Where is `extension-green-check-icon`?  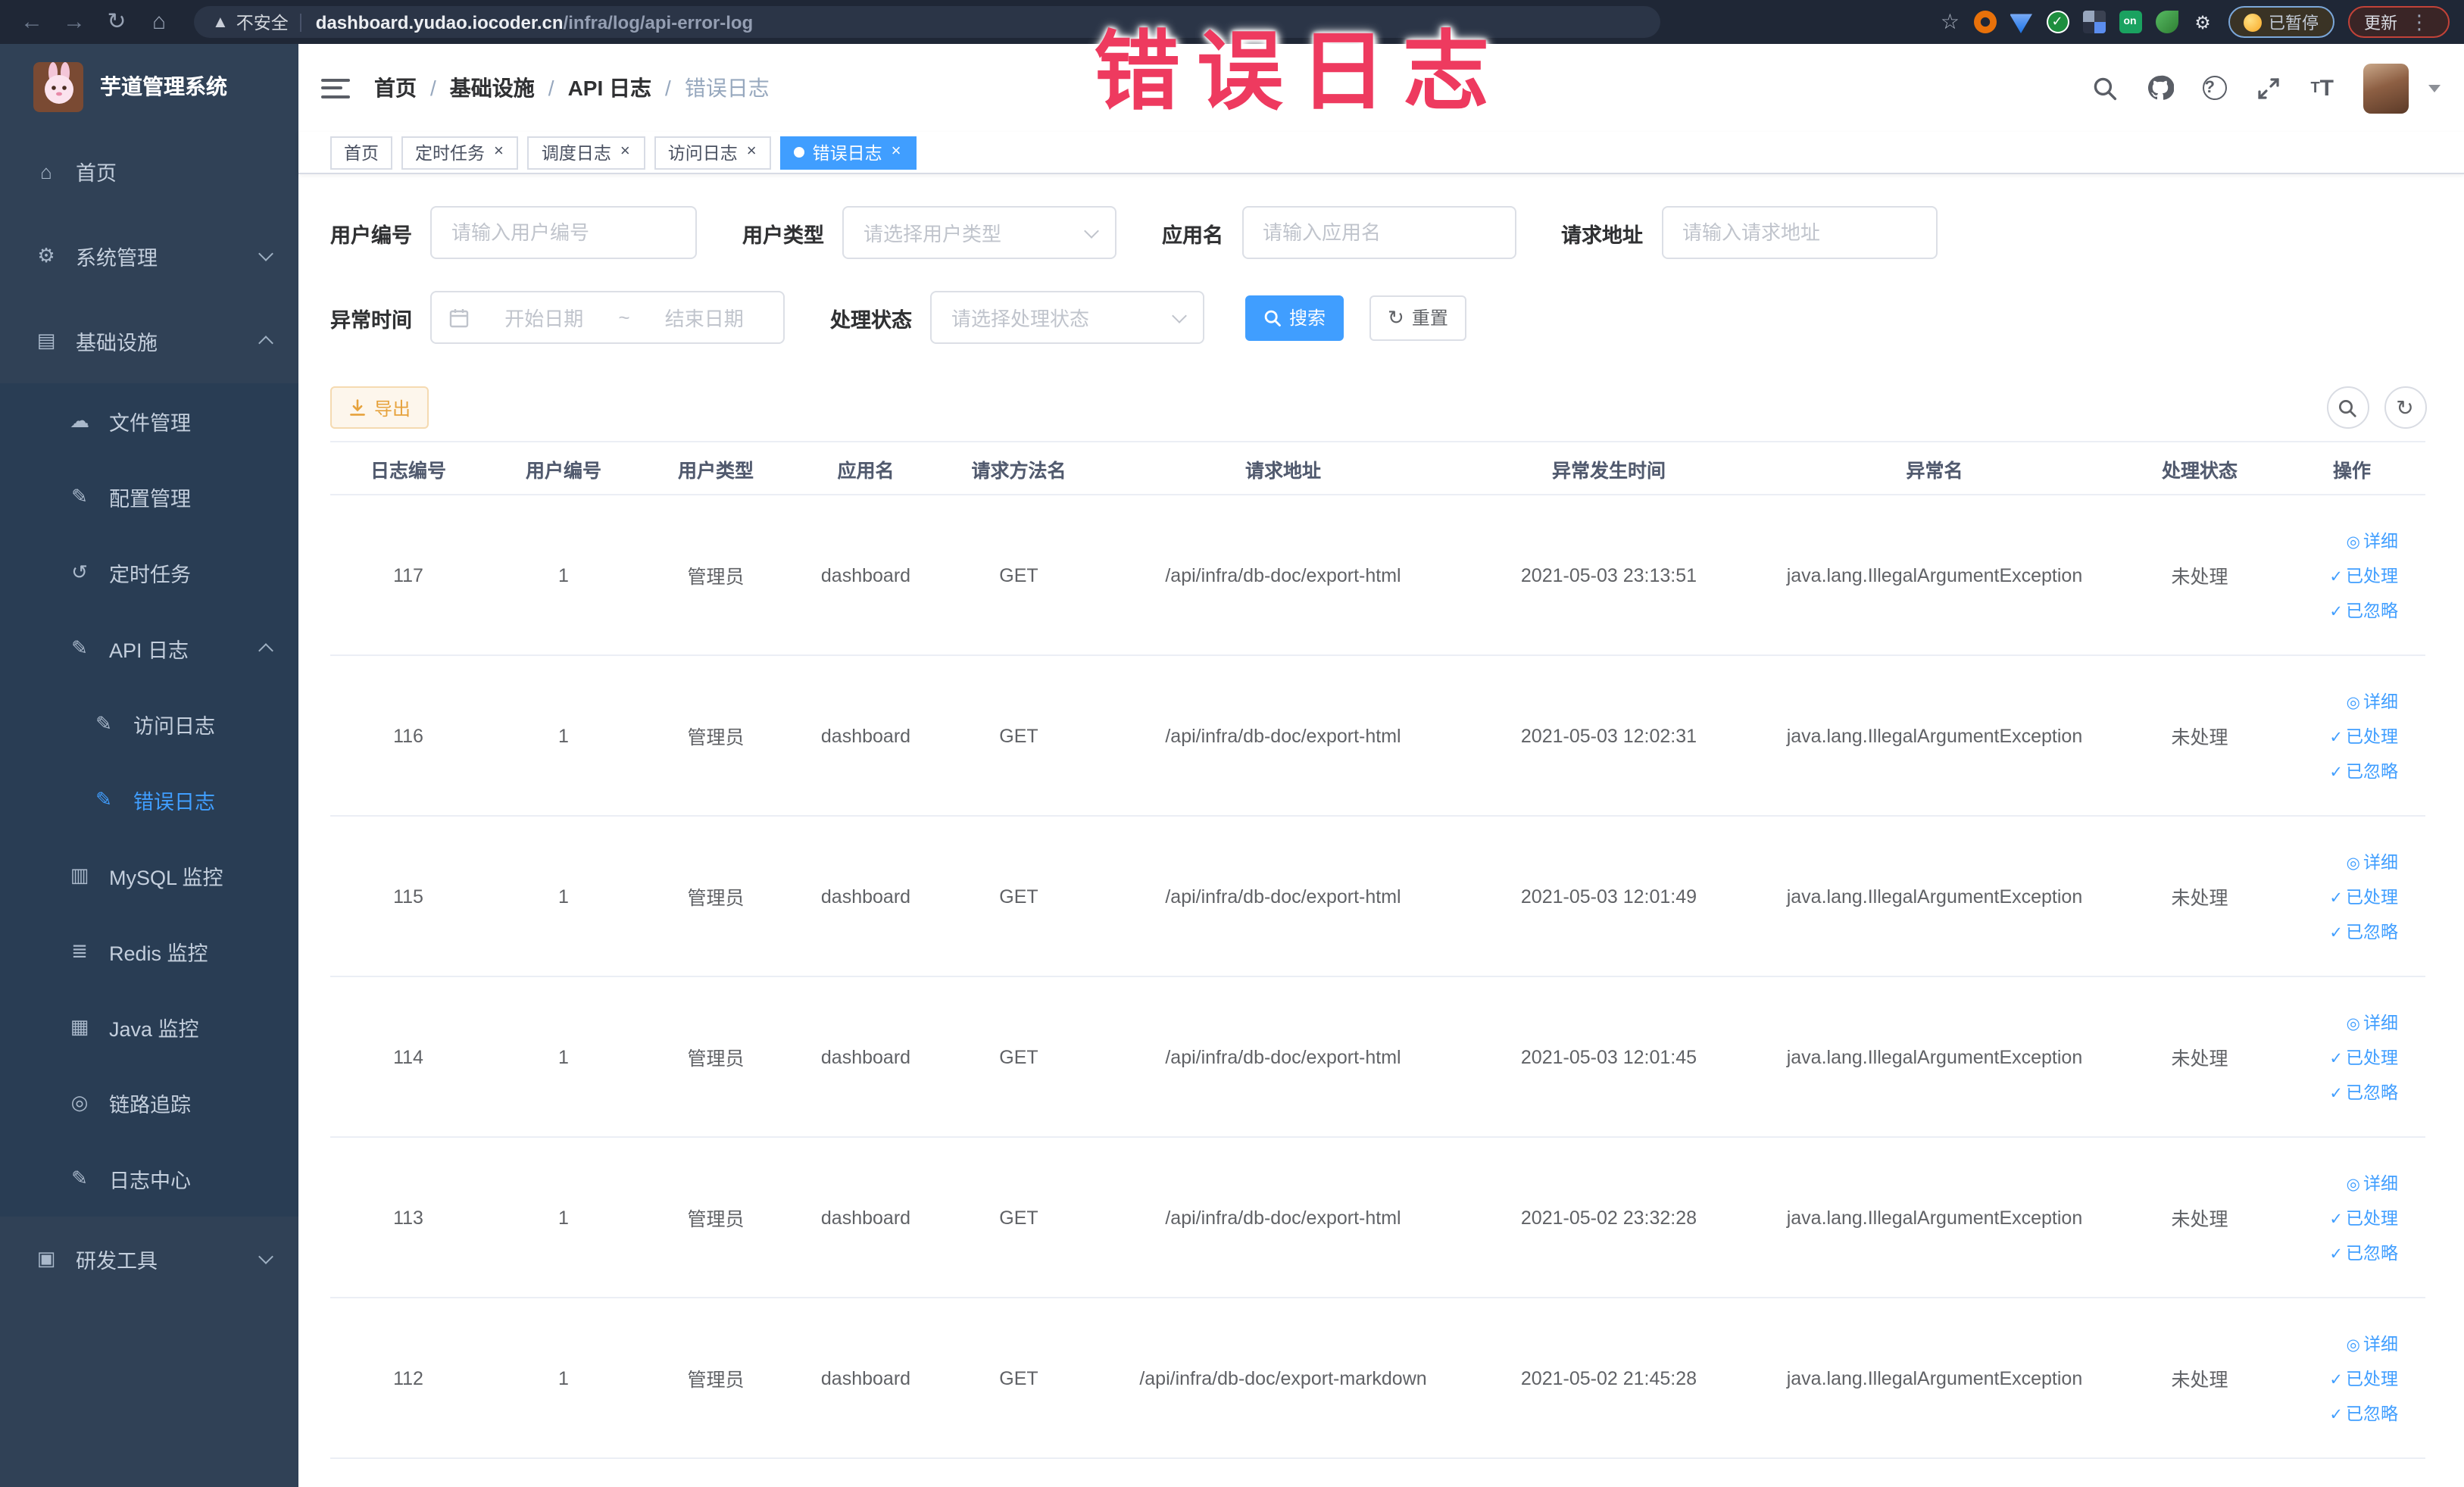
extension-green-check-icon is located at coordinates (2057, 22).